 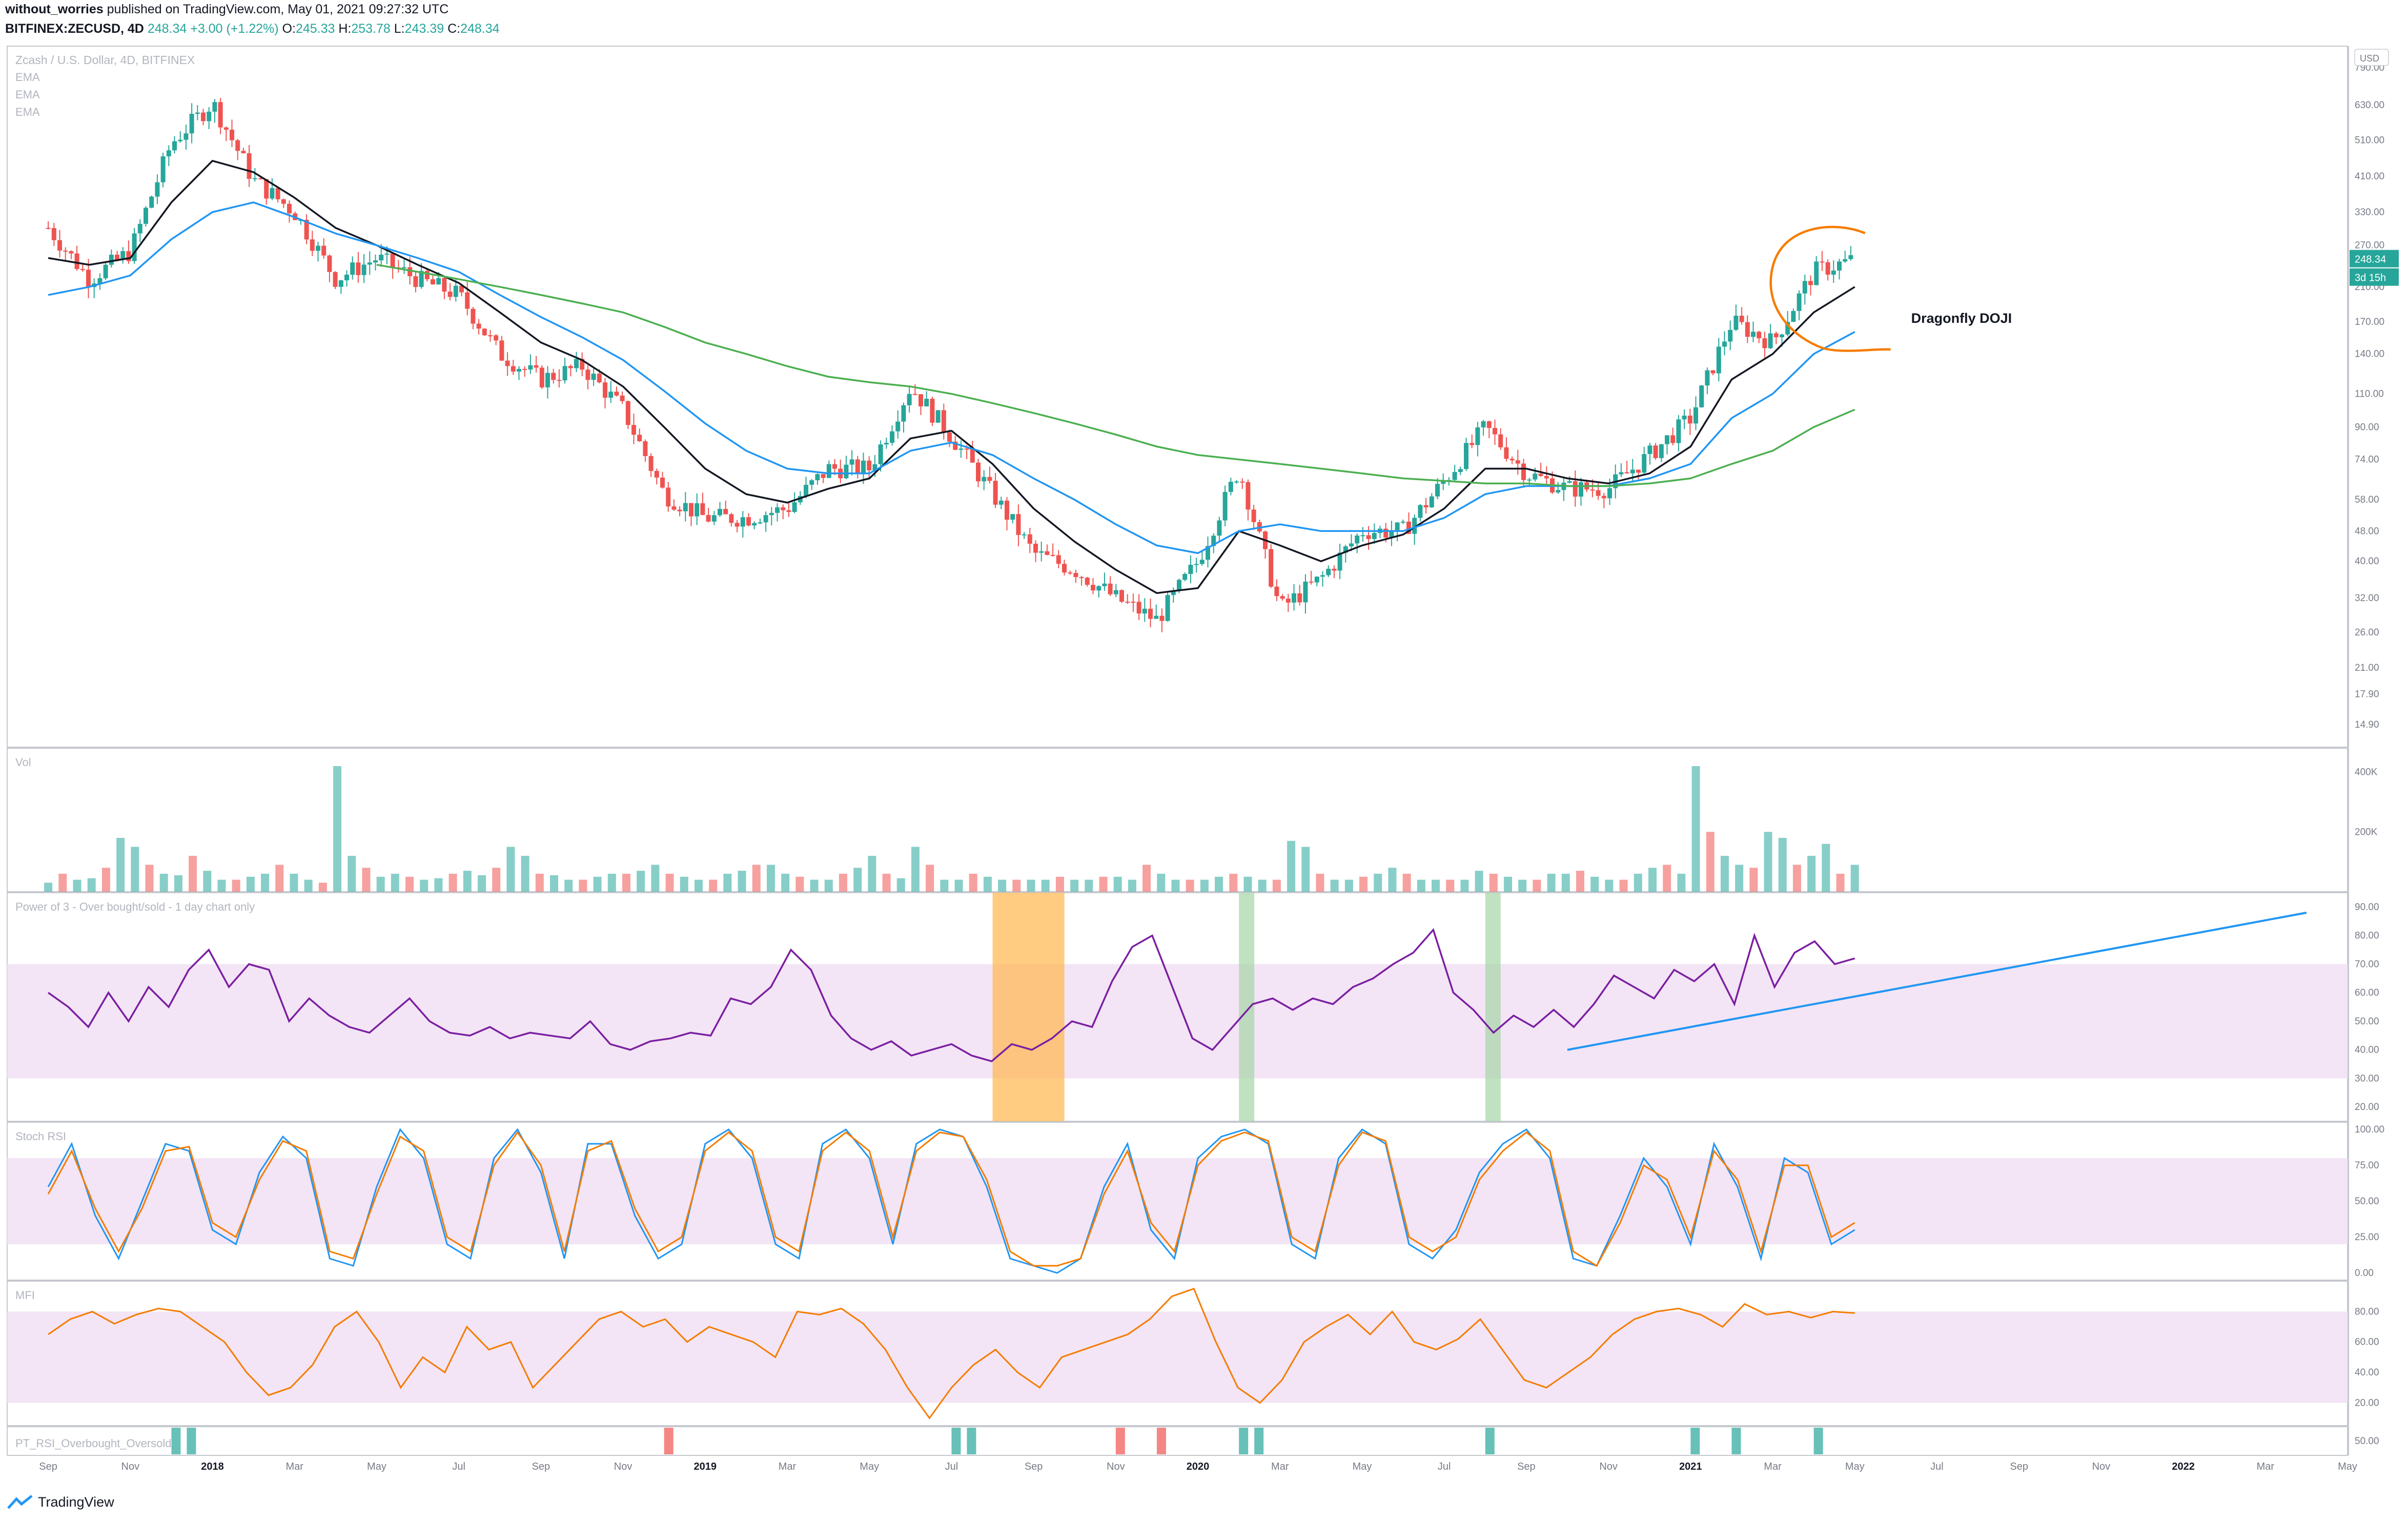 What do you see at coordinates (2370, 59) in the screenshot?
I see `currency-badge-label: USD` at bounding box center [2370, 59].